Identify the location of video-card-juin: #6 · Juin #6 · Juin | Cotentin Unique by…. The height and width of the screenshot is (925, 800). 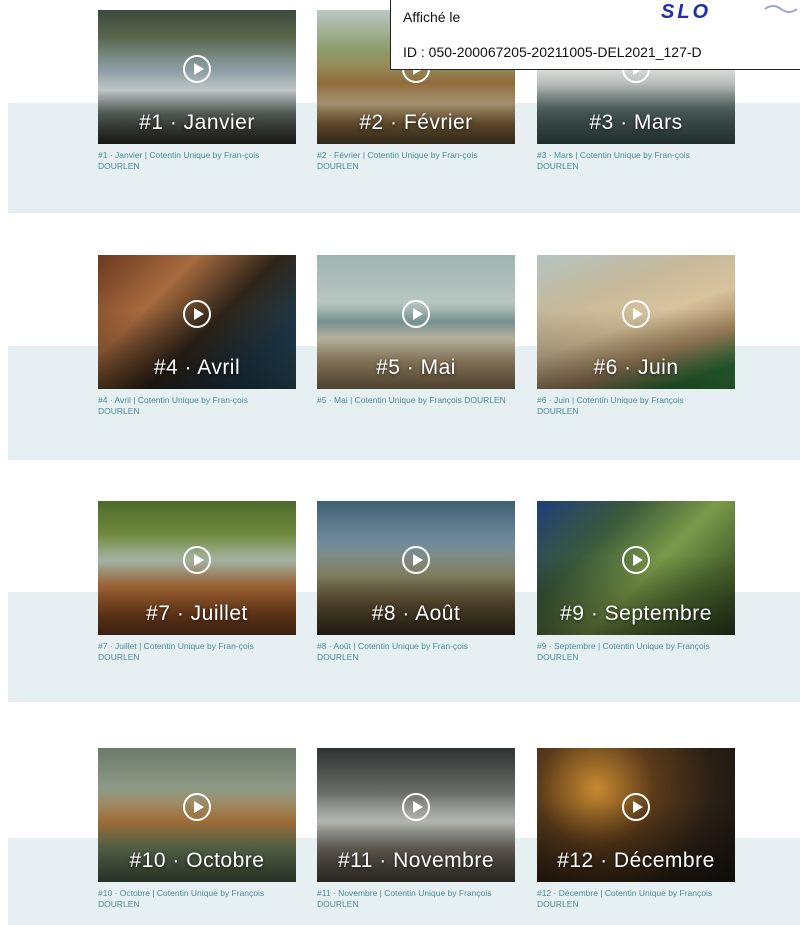
(636, 336).